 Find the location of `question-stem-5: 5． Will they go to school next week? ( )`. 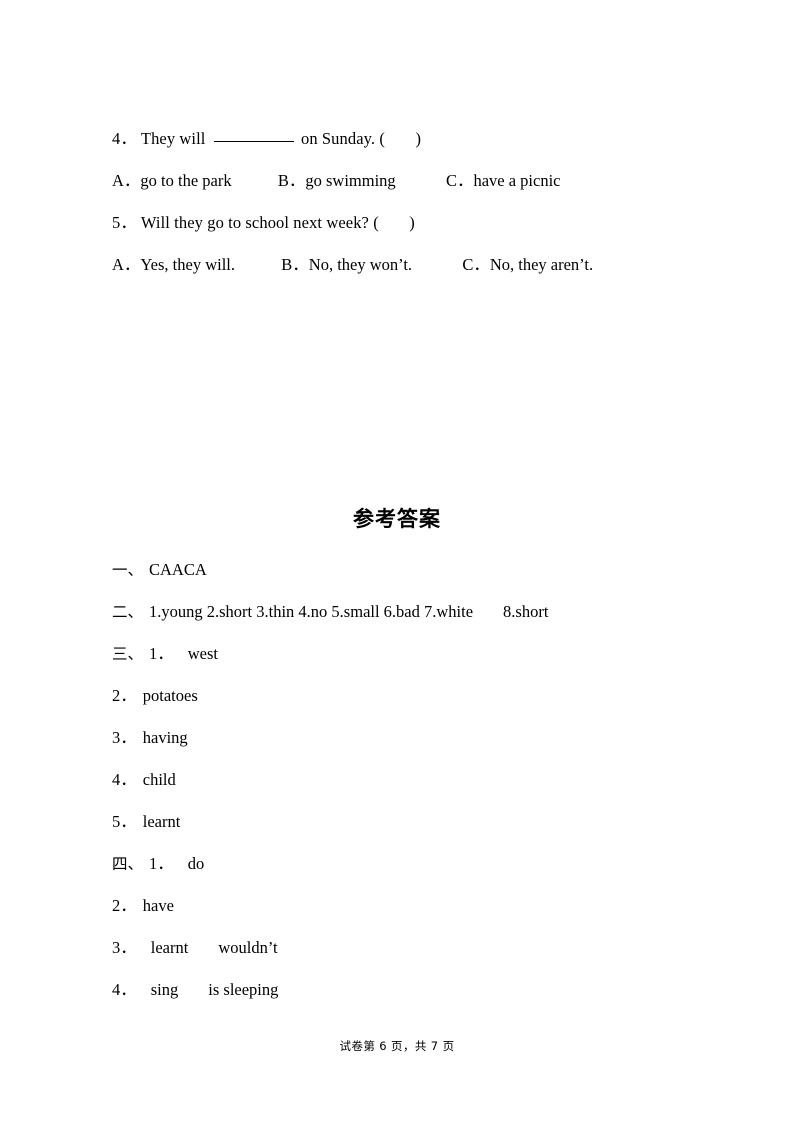

question-stem-5: 5． Will they go to school next week? ( ) is located at coordinates (397, 223).